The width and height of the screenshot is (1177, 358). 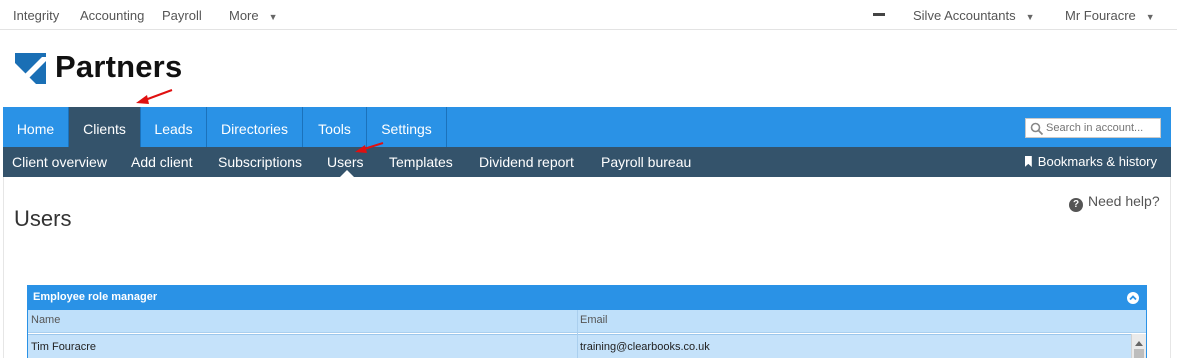 I want to click on annotation-arrows, so click(x=260, y=121).